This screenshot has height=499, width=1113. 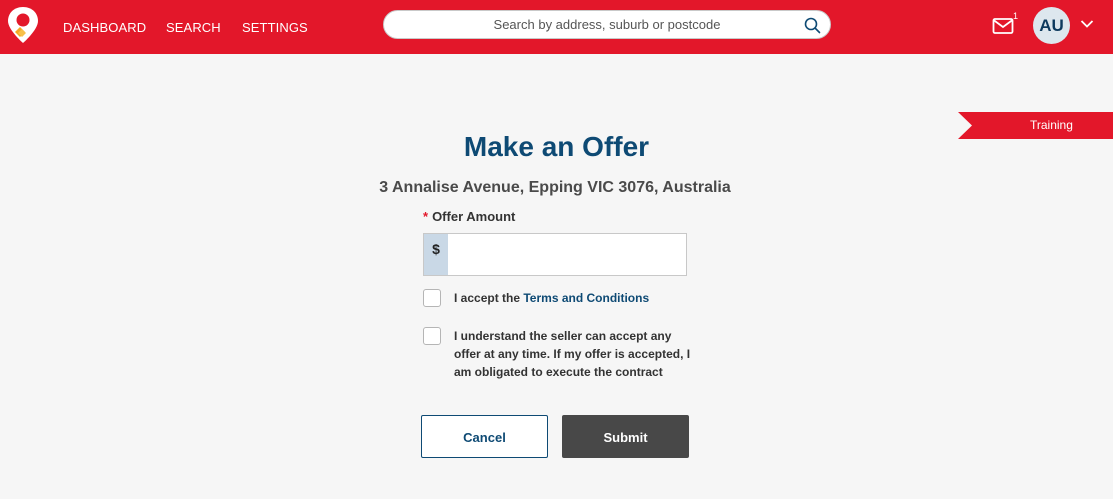 What do you see at coordinates (484, 436) in the screenshot?
I see `cancel-button: Cancel` at bounding box center [484, 436].